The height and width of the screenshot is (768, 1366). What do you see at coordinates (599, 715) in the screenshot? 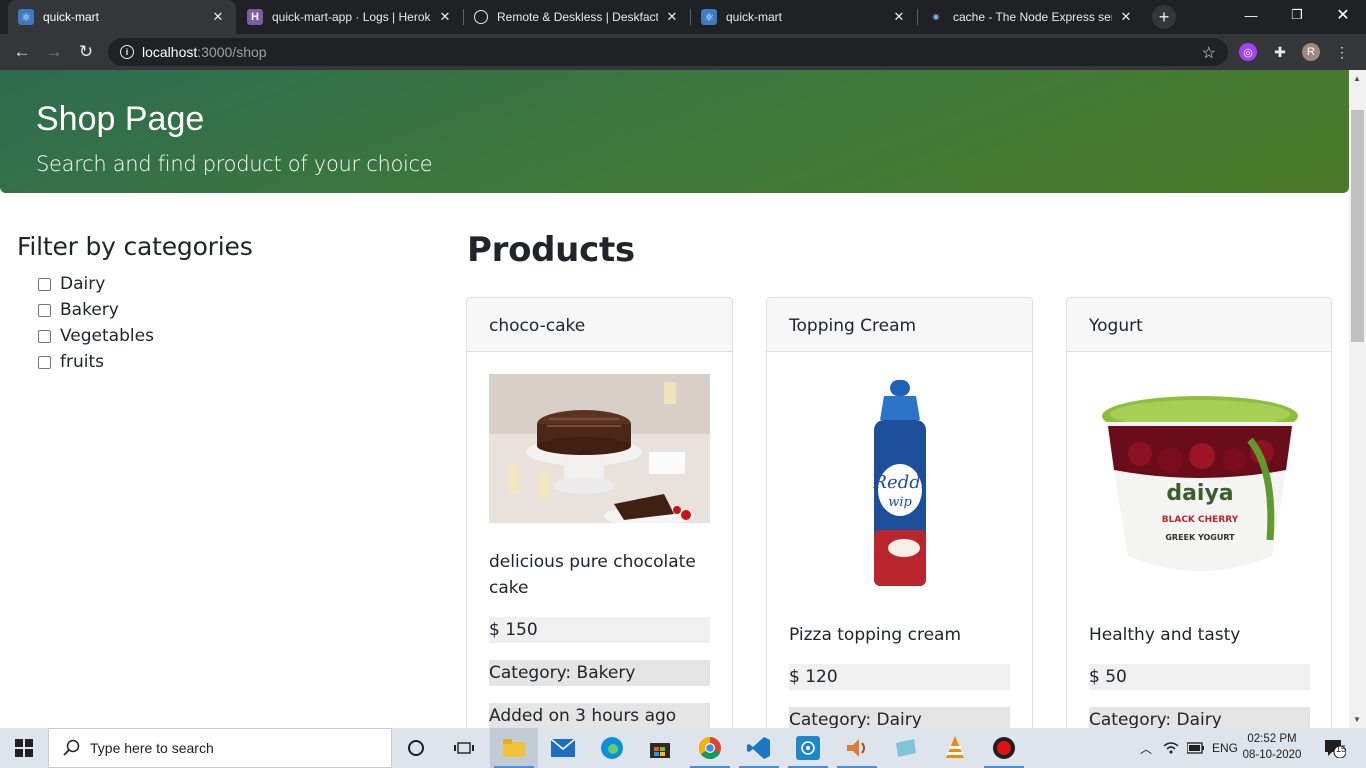
I see `product-added: Added on 3 hours ago` at bounding box center [599, 715].